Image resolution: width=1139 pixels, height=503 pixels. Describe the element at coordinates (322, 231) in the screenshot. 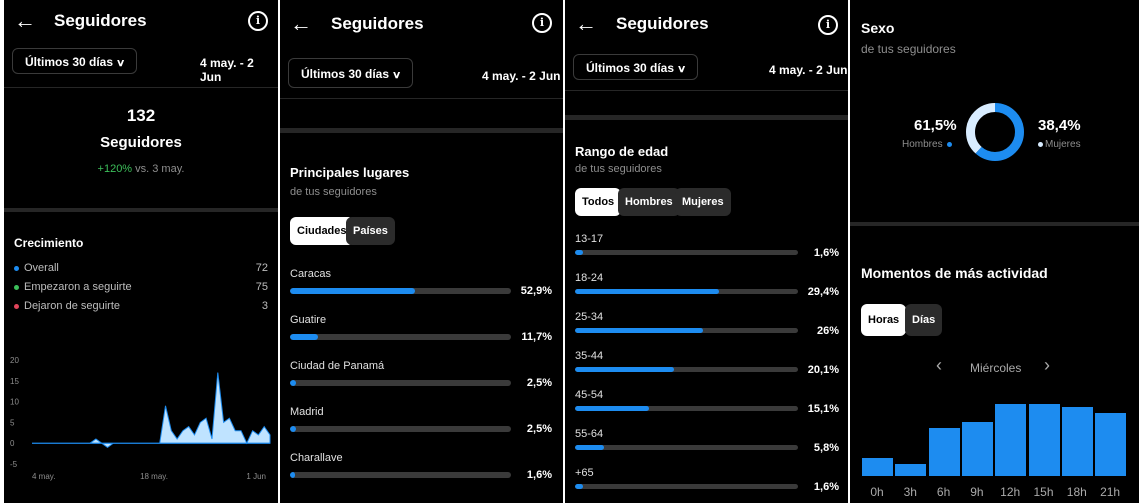

I see `tab-cities: Ciudades` at that location.